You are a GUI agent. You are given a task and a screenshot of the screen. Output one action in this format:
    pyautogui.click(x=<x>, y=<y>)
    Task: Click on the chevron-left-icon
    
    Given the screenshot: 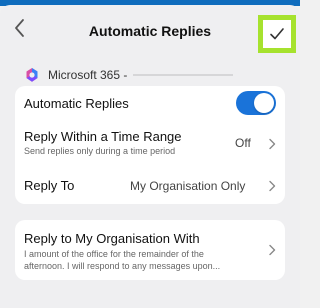 What is the action you would take?
    pyautogui.click(x=19, y=28)
    